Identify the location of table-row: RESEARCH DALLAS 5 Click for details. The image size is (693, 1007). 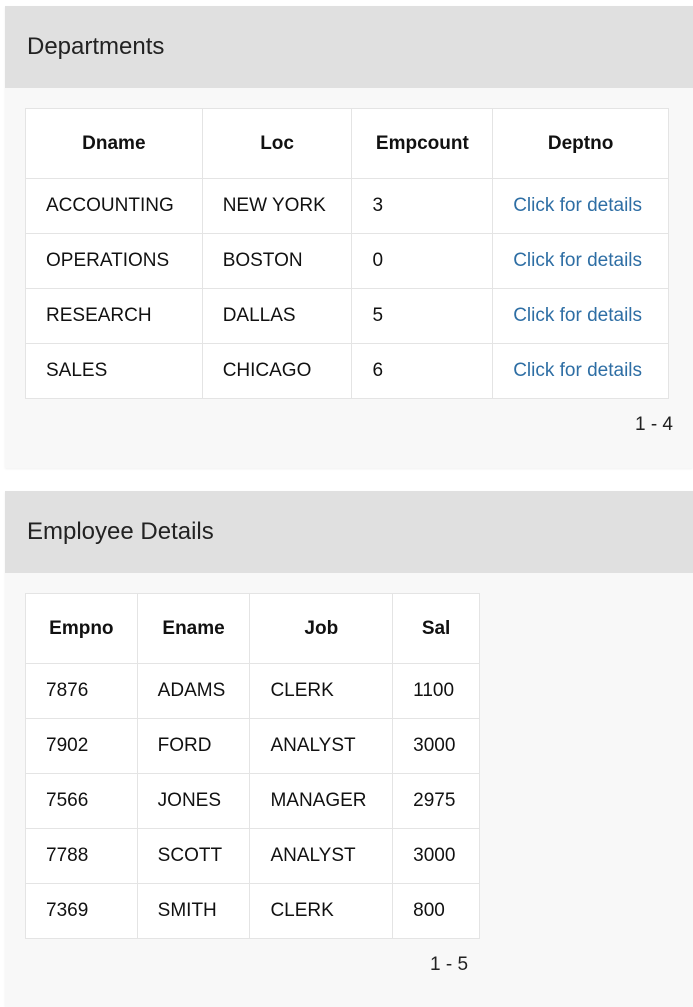
(347, 316).